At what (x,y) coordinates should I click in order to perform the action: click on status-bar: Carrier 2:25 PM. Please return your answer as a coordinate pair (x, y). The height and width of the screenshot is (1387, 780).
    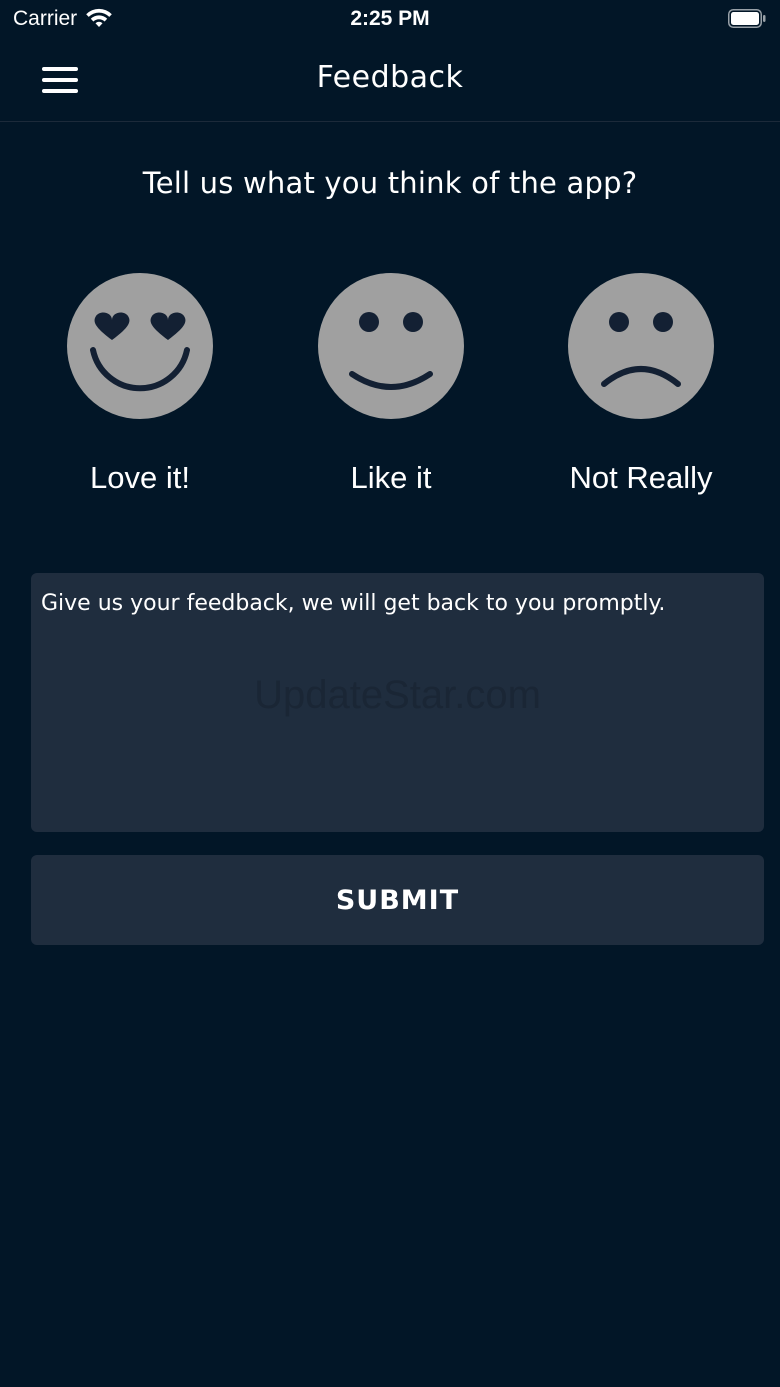
    Looking at the image, I should click on (390, 20).